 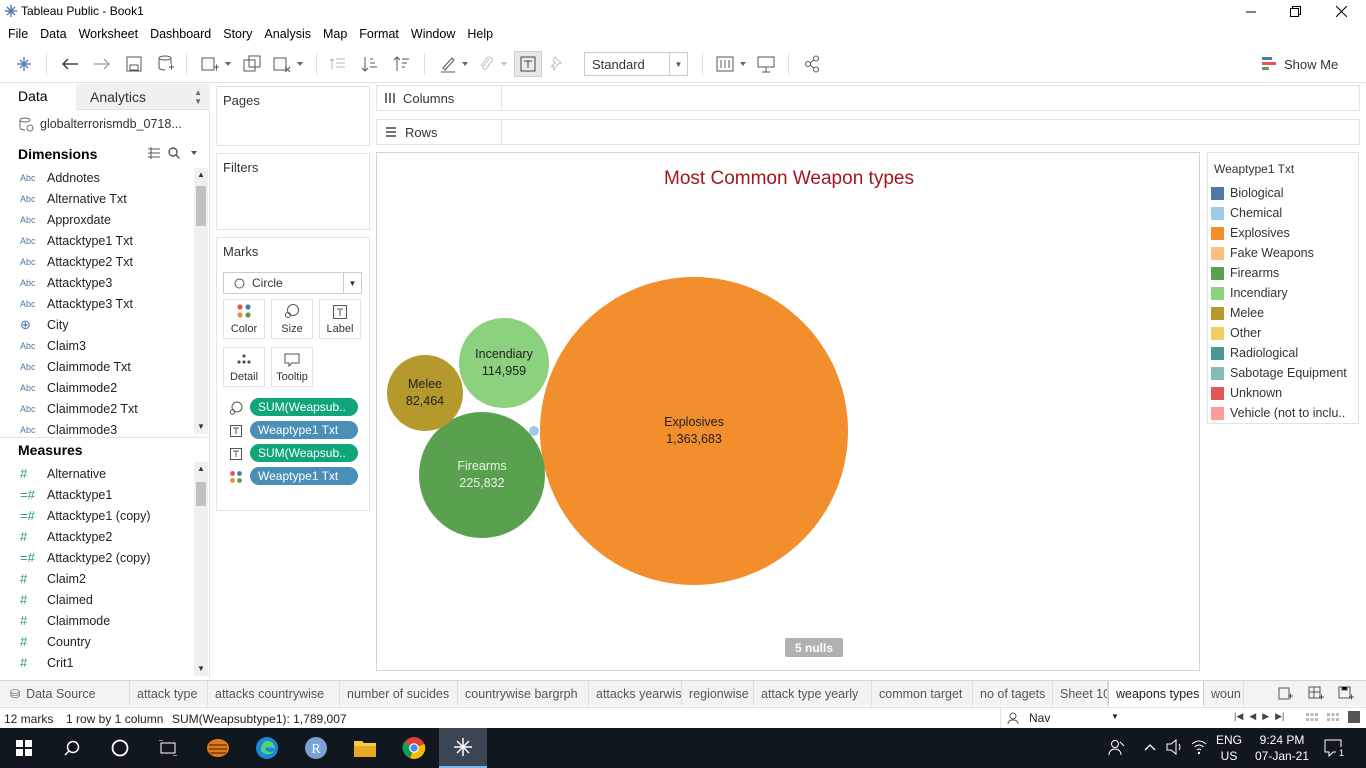 I want to click on swap-icon, so click(x=338, y=64).